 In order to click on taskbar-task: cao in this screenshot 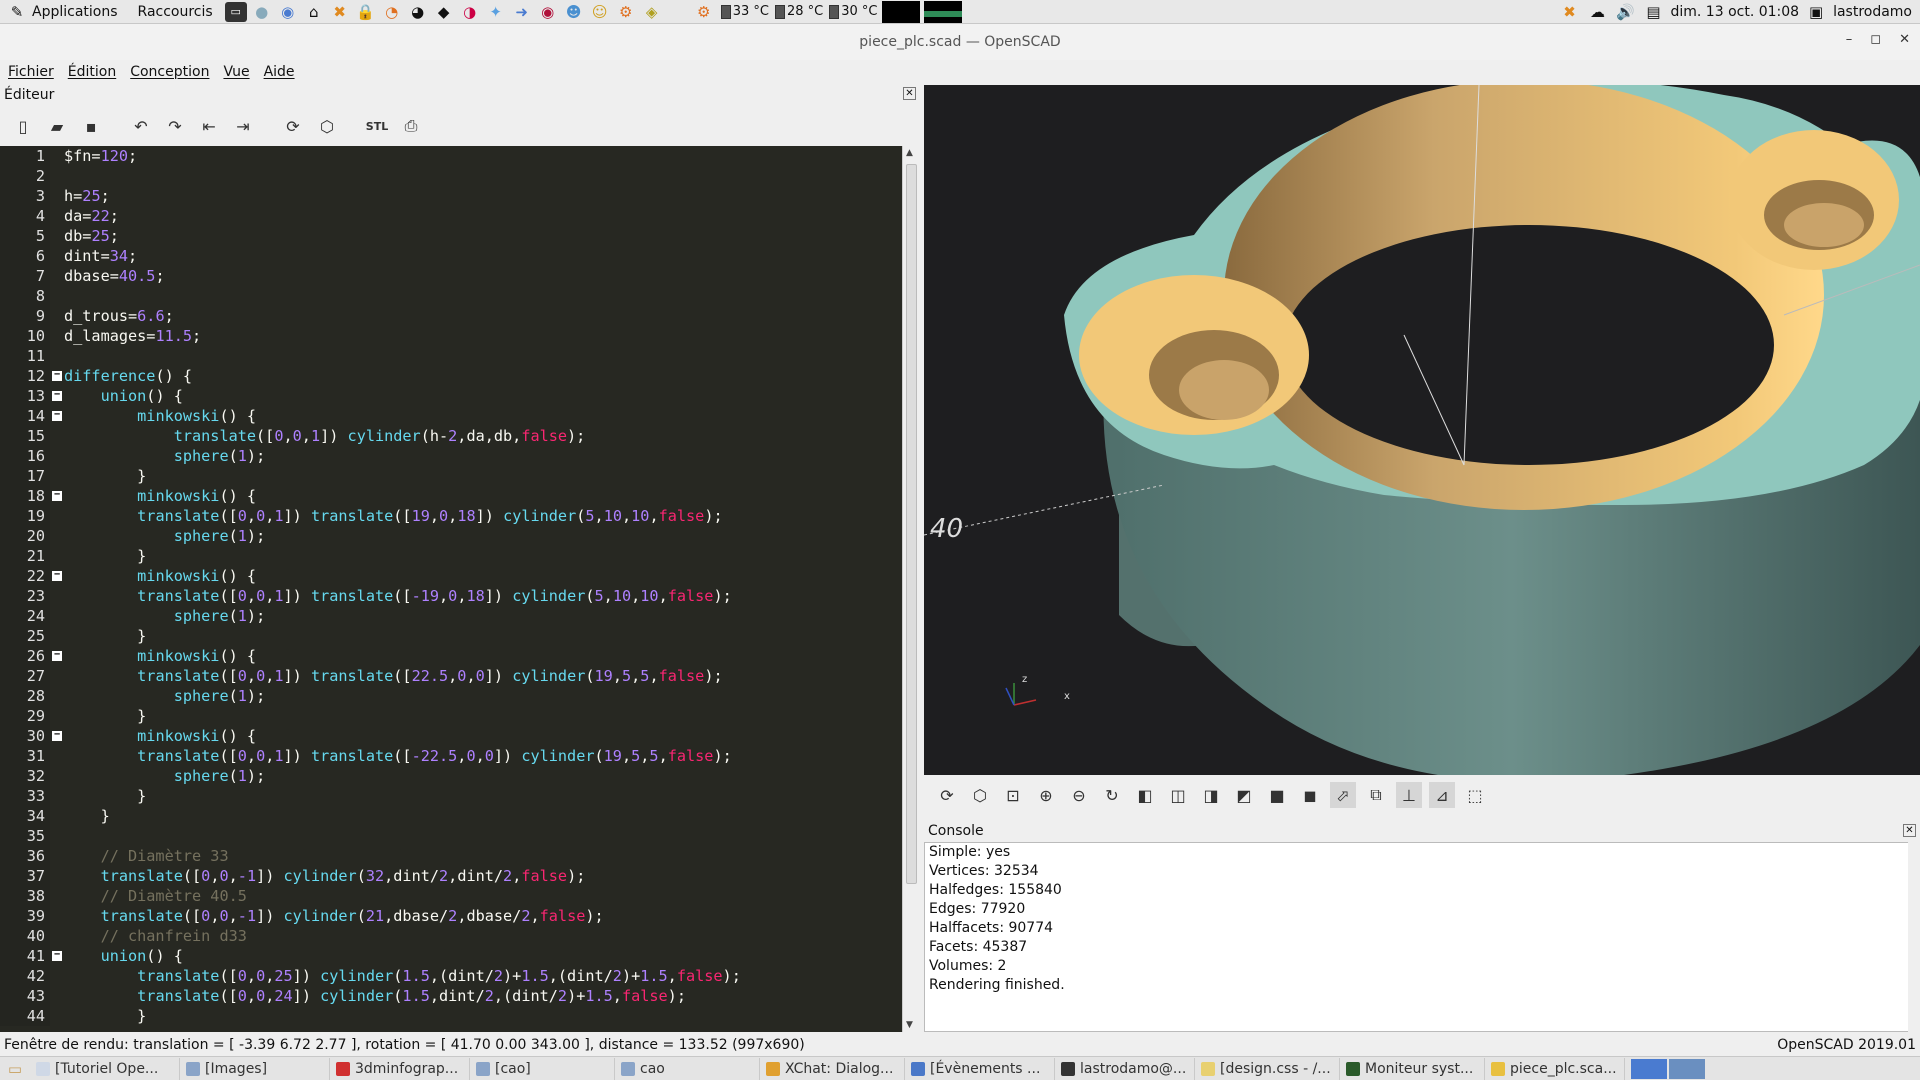, I will do `click(687, 1068)`.